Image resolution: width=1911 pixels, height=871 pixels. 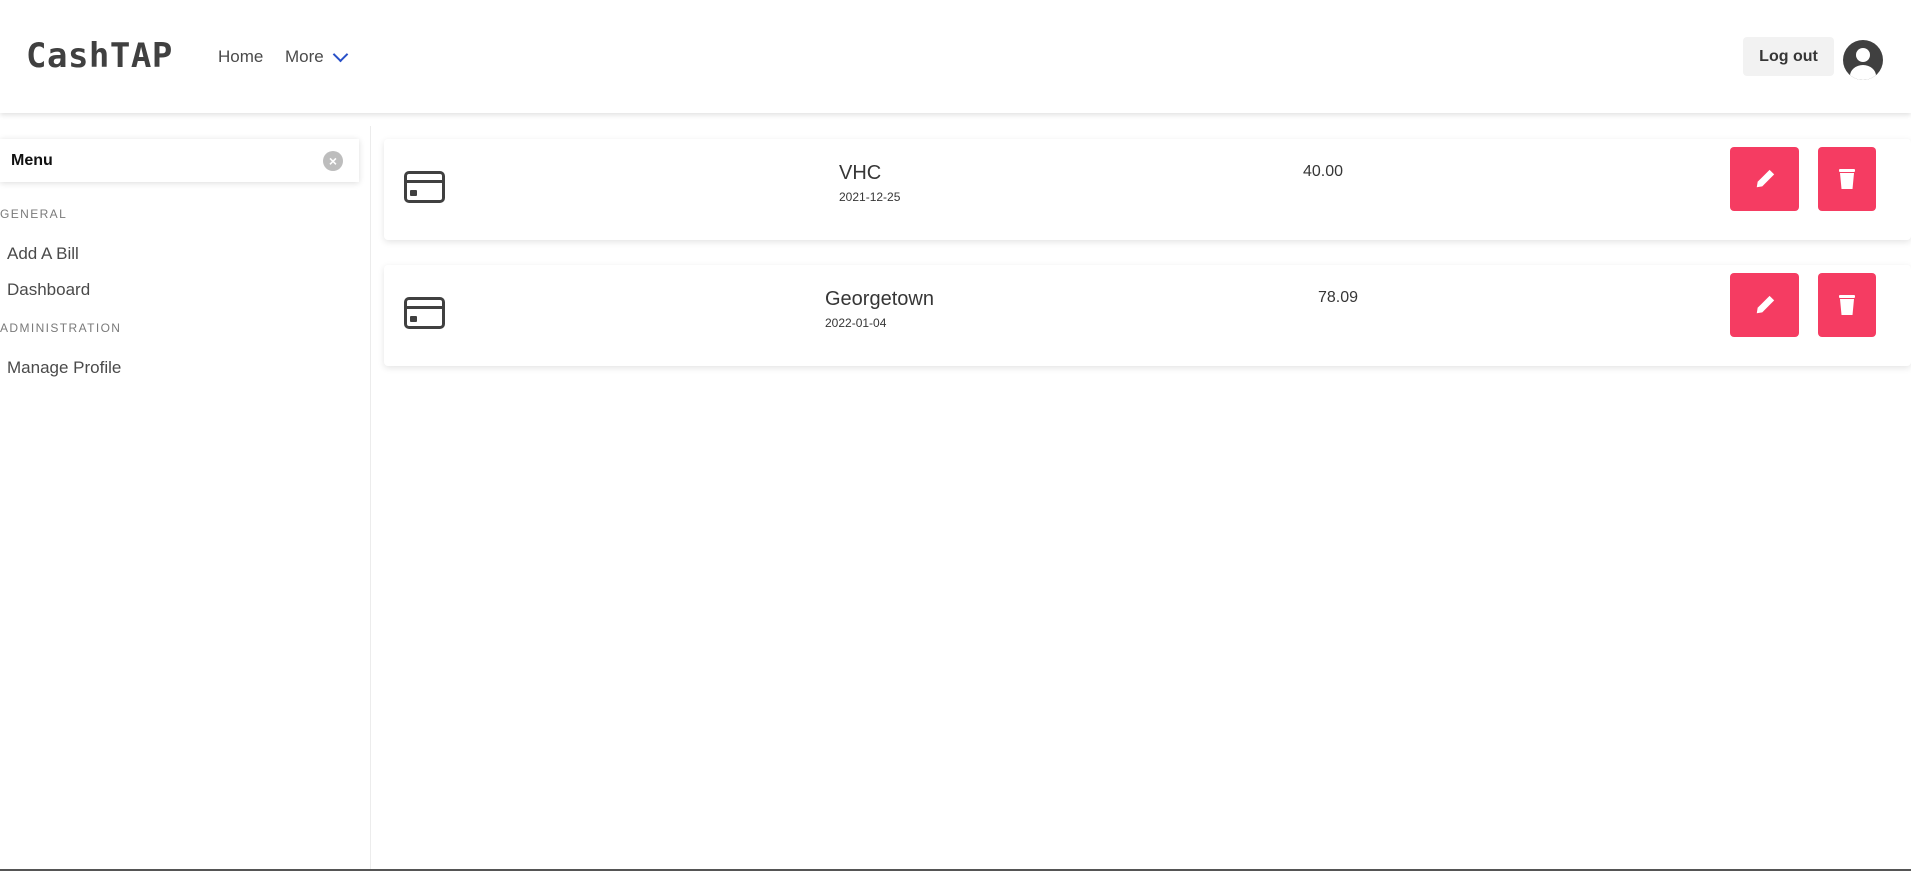 What do you see at coordinates (955, 56) in the screenshot?
I see `top-navbar: CashTAP Home More Log out` at bounding box center [955, 56].